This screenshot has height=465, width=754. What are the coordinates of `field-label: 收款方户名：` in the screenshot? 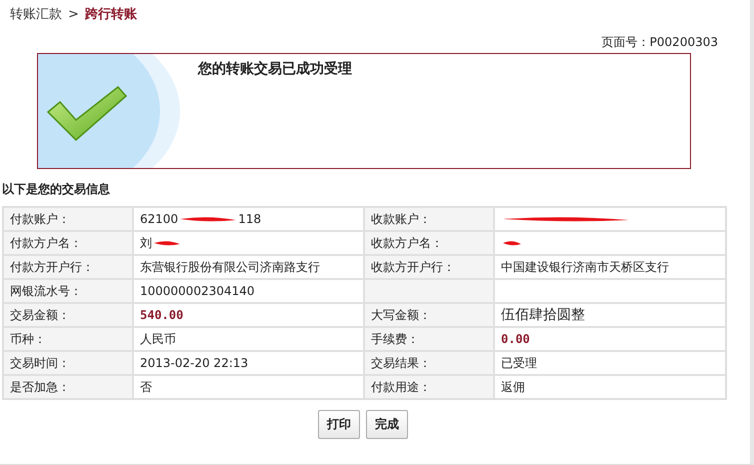 It's located at (429, 243).